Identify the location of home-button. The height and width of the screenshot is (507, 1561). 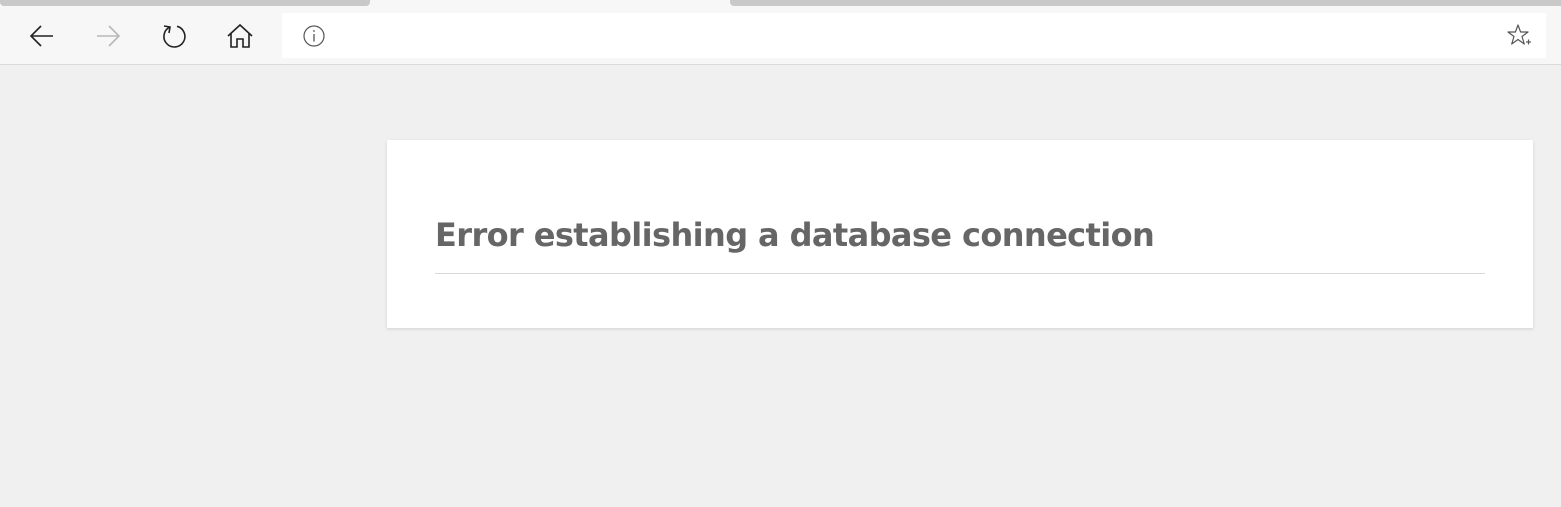
(240, 36).